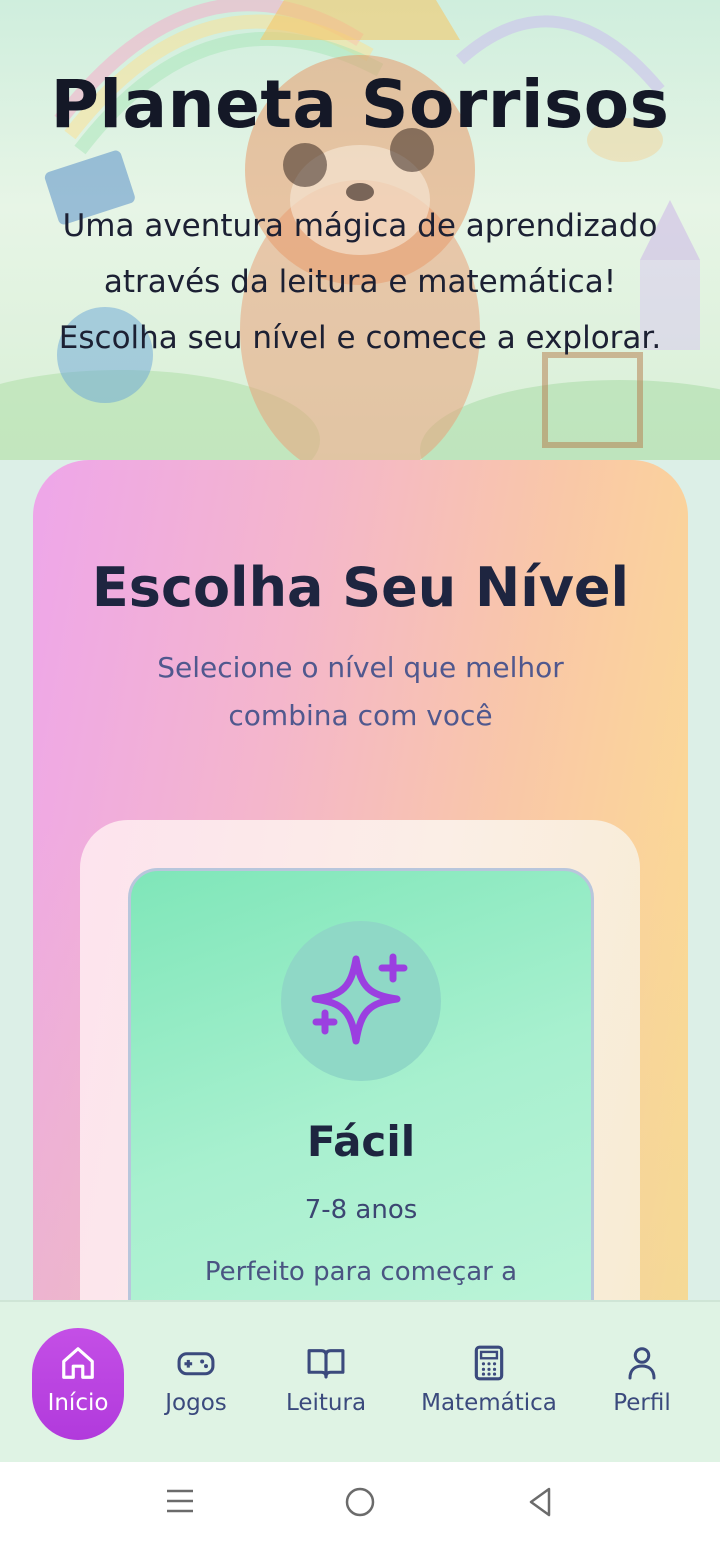 The image size is (720, 1542). I want to click on nav-item-perfil: Perfil, so click(642, 1400).